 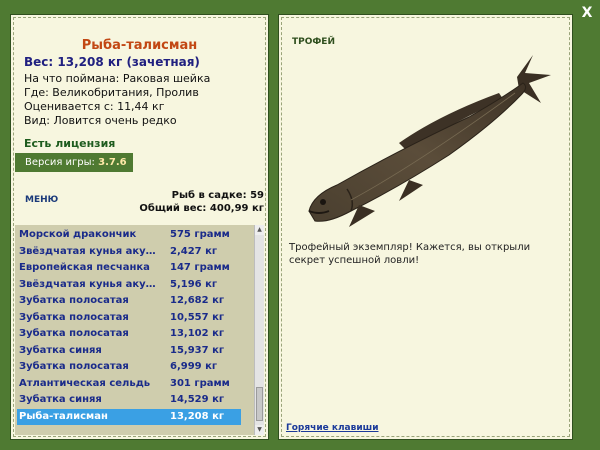 What do you see at coordinates (259, 230) in the screenshot?
I see `arrow-up-icon: ▲` at bounding box center [259, 230].